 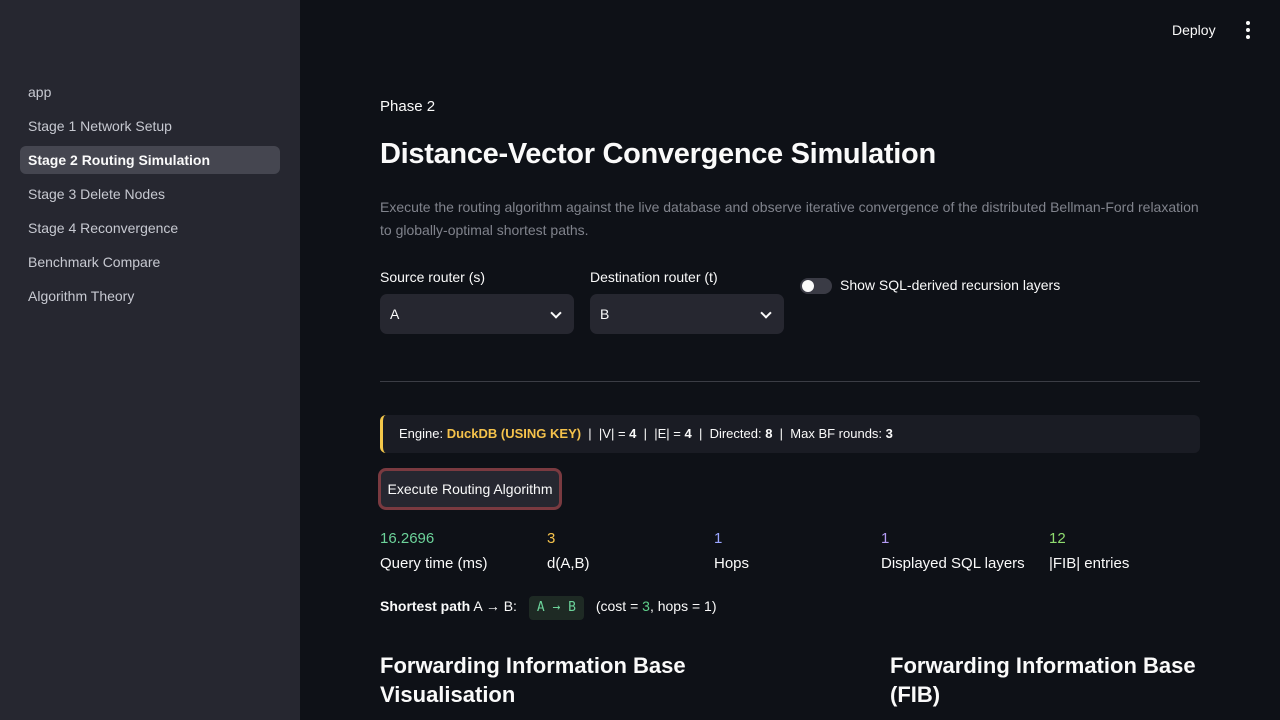 What do you see at coordinates (687, 314) in the screenshot?
I see `destination-router-select: B` at bounding box center [687, 314].